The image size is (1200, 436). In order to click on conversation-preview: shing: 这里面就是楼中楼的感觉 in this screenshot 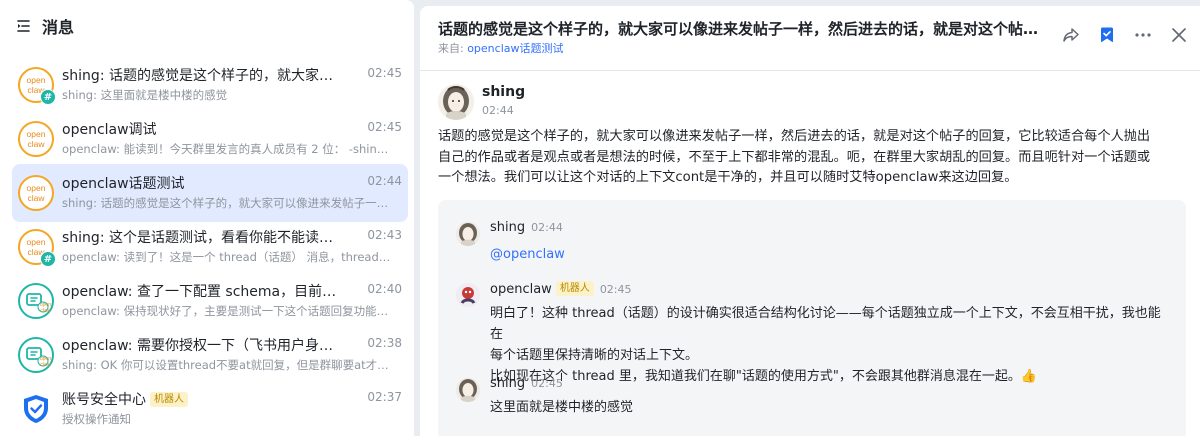, I will do `click(145, 95)`.